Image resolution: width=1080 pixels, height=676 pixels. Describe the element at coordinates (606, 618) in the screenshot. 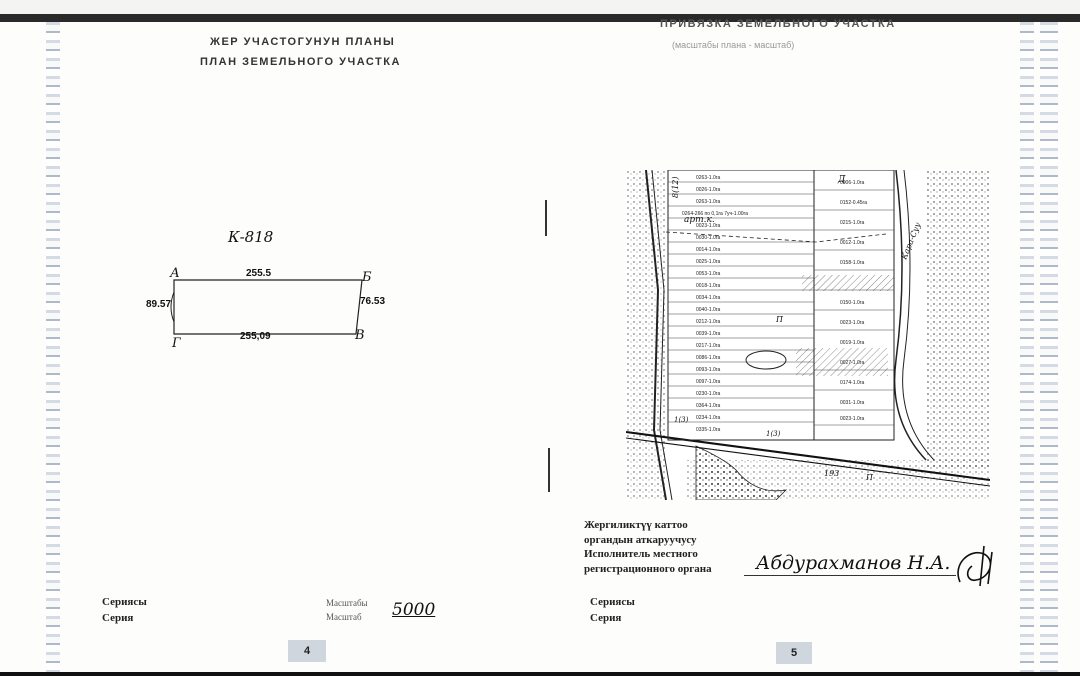

I see `right-series-ru: Серия` at that location.